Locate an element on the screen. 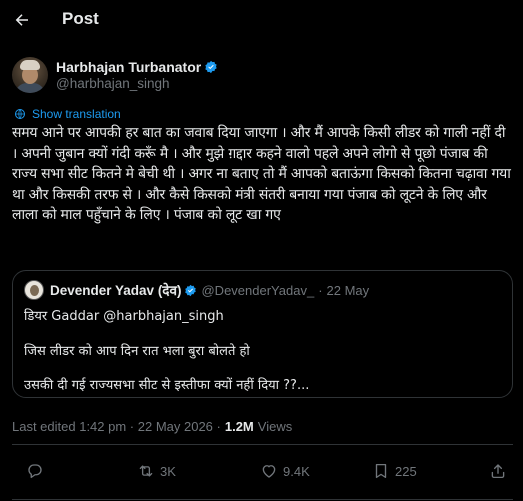 This screenshot has width=523, height=501. repost-count: 3K is located at coordinates (168, 471).